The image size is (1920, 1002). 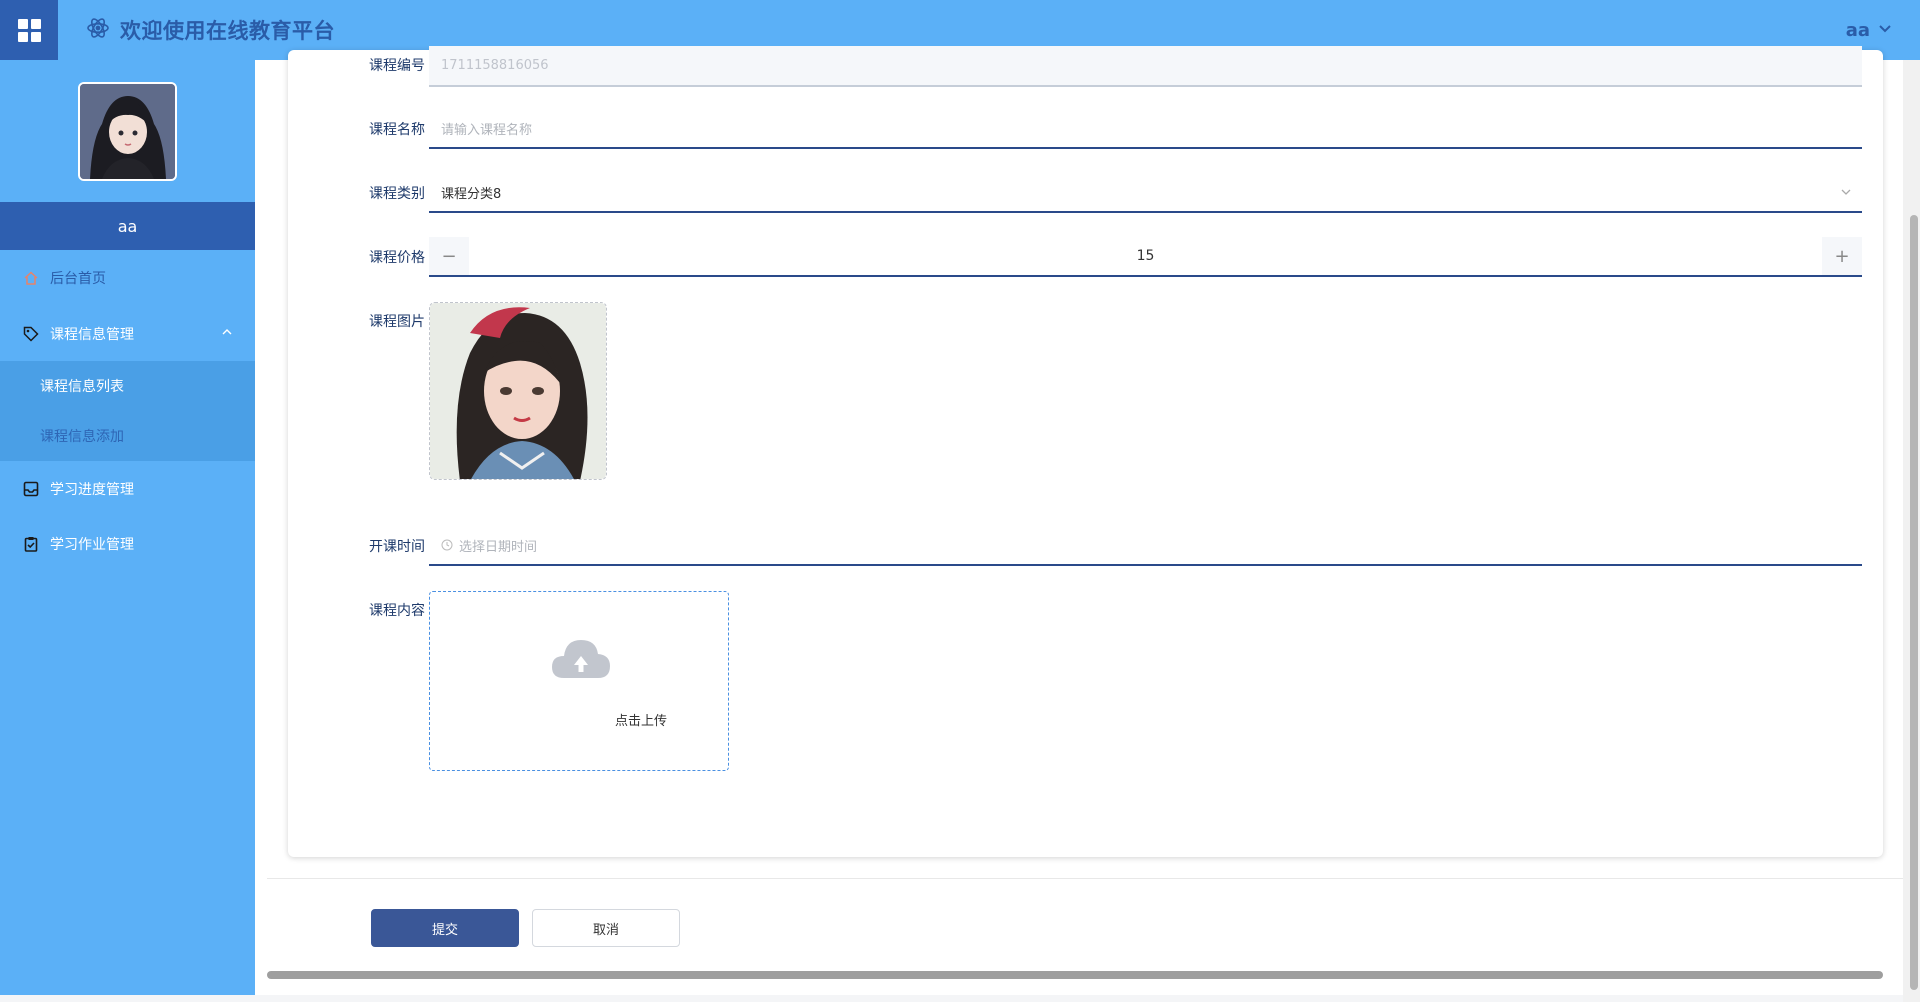 I want to click on start-time-picker: 选择日期时间, so click(x=1145, y=546).